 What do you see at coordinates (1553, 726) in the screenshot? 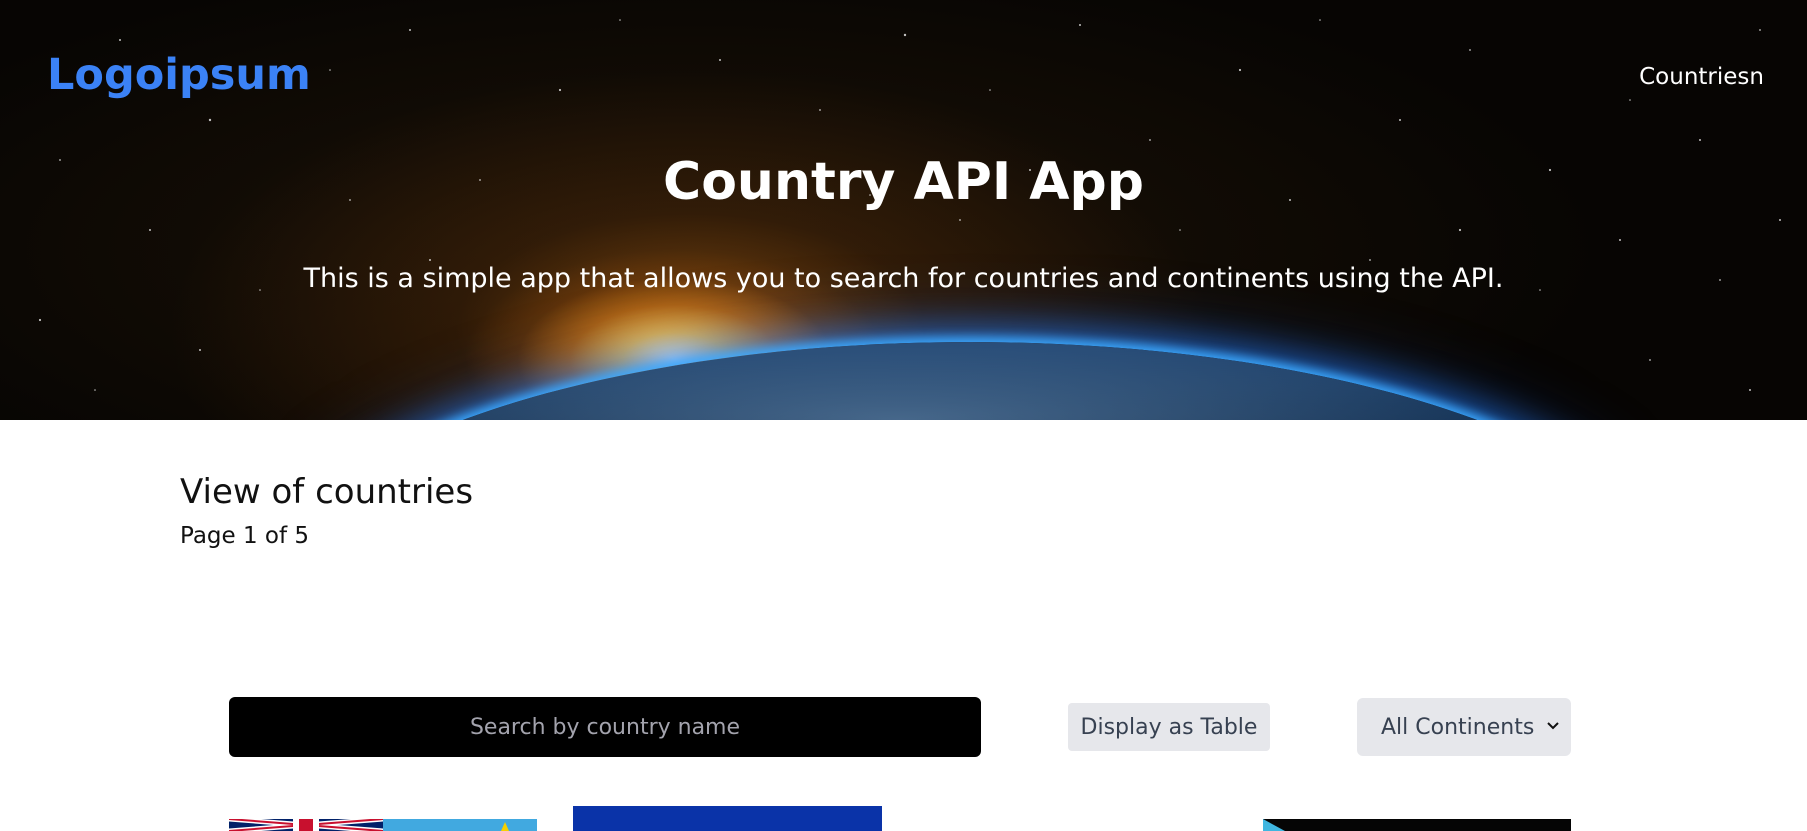
I see `chevron-down-icon` at bounding box center [1553, 726].